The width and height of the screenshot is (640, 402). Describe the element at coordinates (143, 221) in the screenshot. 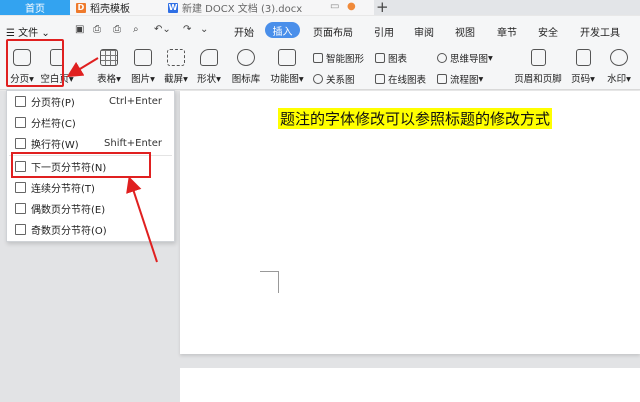

I see `arrow-to-next-page-break` at that location.